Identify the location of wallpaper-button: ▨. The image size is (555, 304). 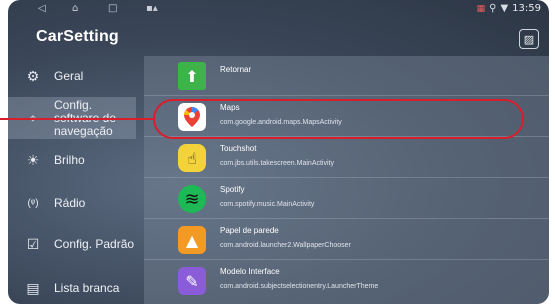
(529, 39).